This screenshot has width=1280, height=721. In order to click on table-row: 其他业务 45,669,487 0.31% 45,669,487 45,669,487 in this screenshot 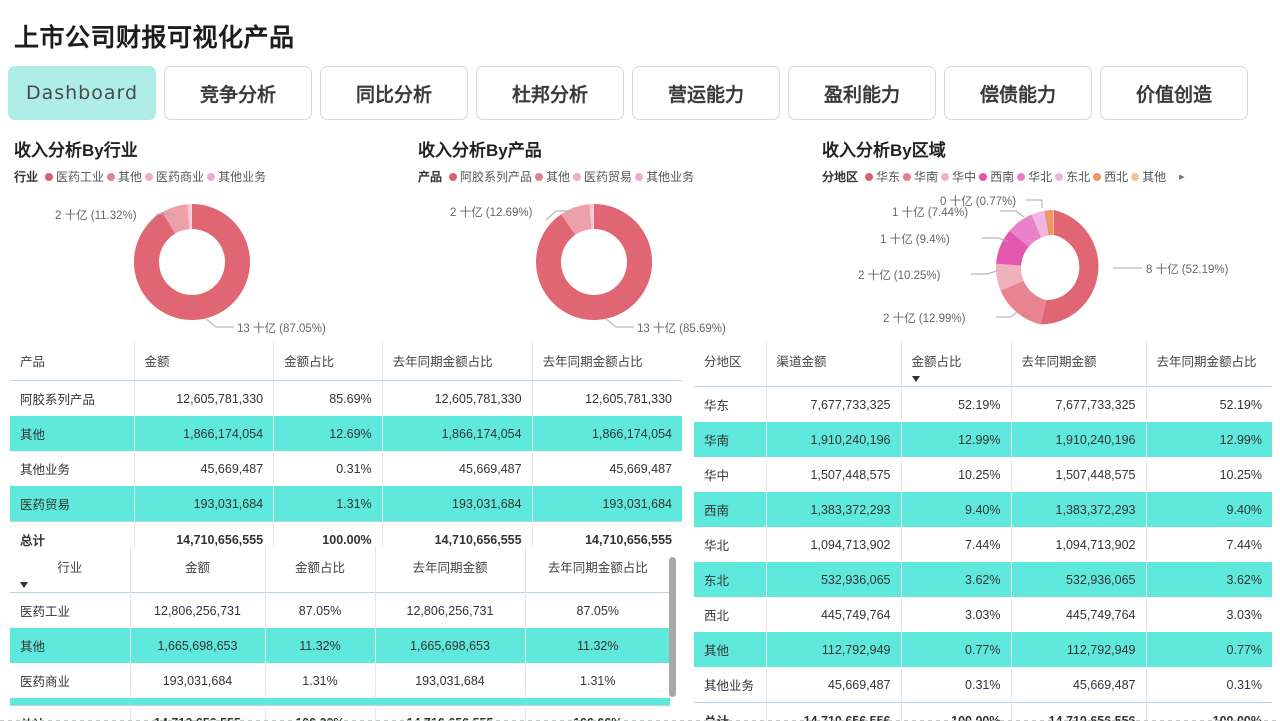, I will do `click(346, 468)`.